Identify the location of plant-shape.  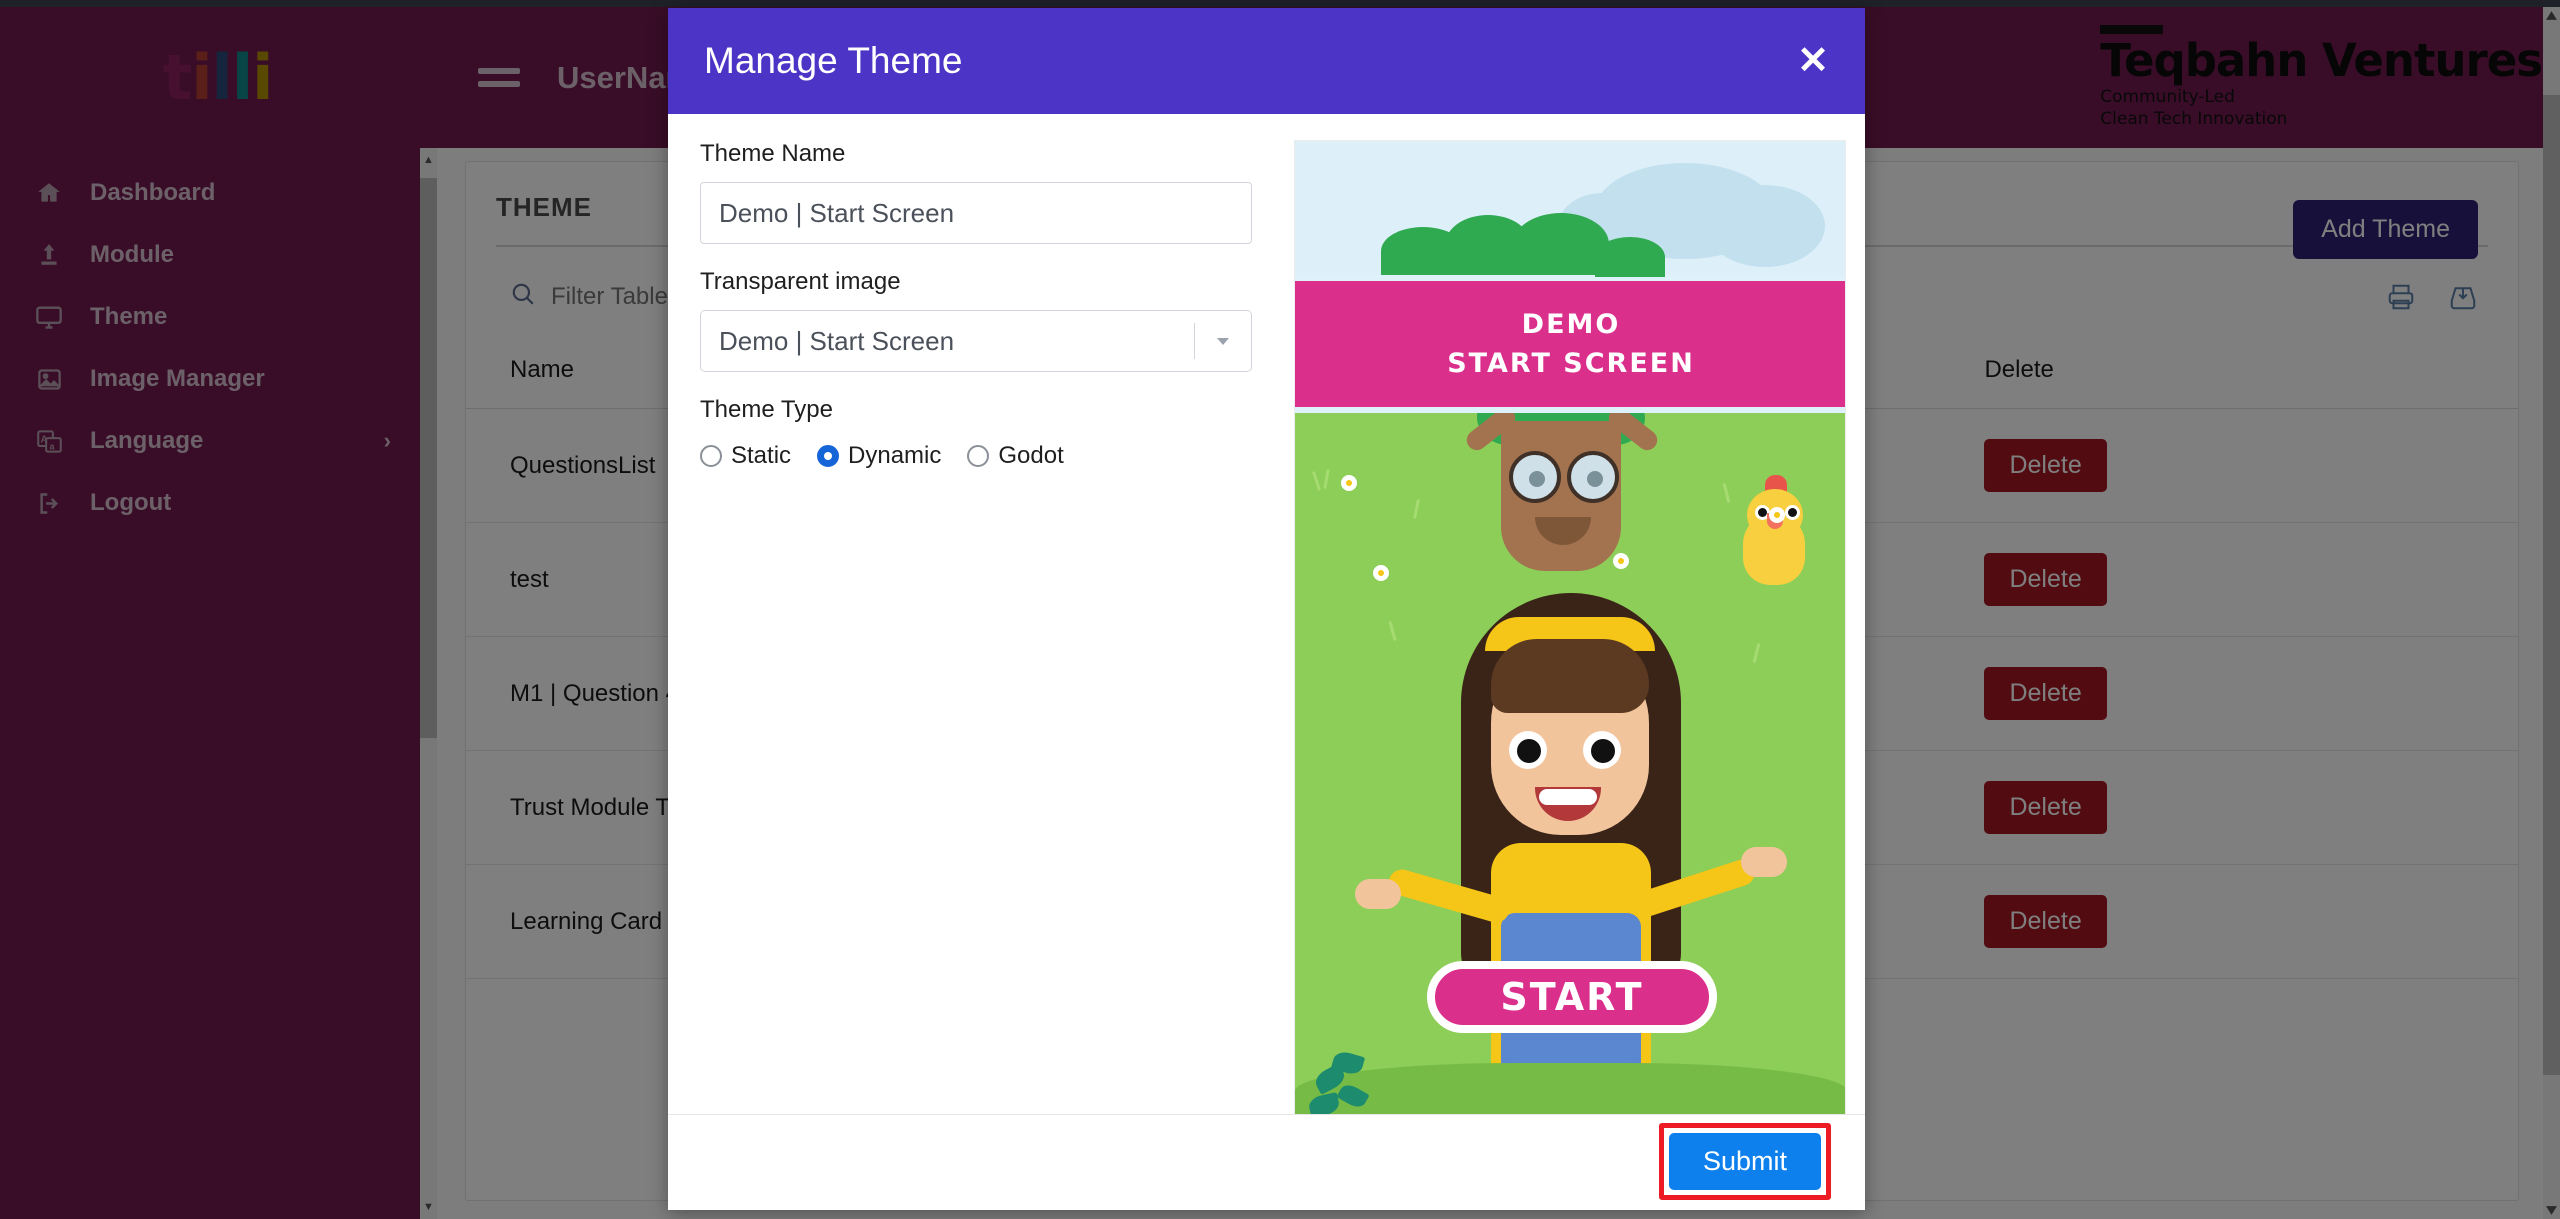
(1343, 1076).